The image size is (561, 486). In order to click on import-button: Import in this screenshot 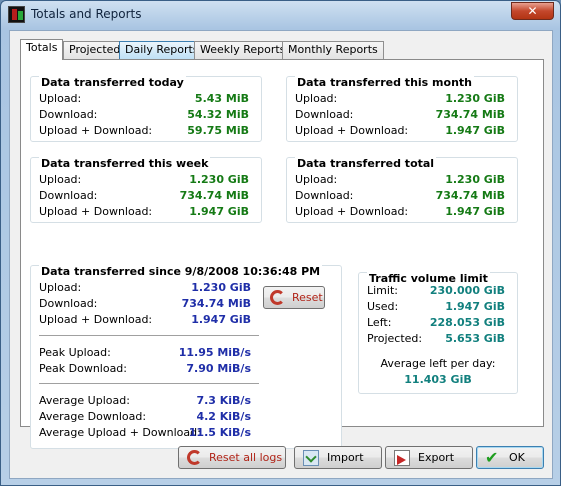, I will do `click(338, 457)`.